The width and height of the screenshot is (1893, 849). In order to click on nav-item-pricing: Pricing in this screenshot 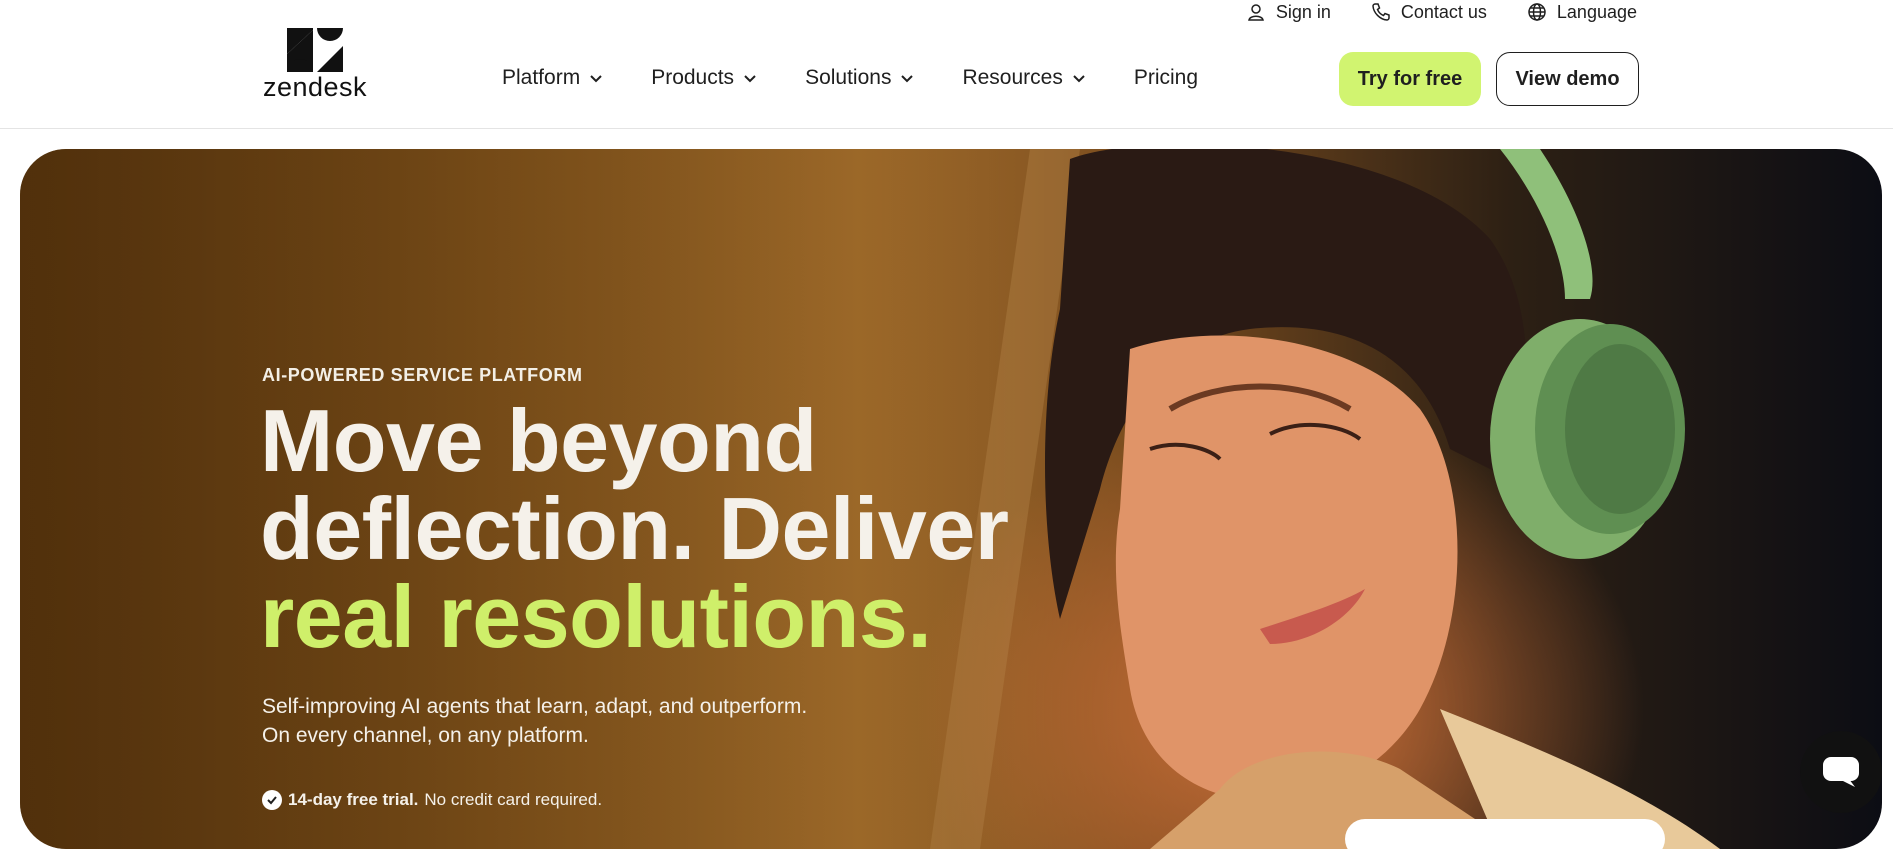, I will do `click(1166, 78)`.